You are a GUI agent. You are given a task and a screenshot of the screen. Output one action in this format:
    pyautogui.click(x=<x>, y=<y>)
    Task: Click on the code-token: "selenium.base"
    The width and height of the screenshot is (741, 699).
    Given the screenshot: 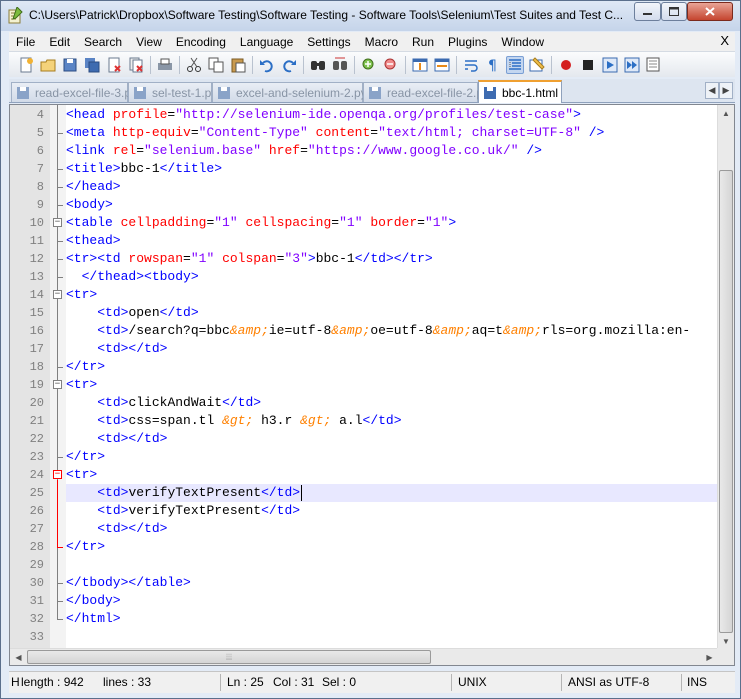 What is the action you would take?
    pyautogui.click(x=203, y=150)
    